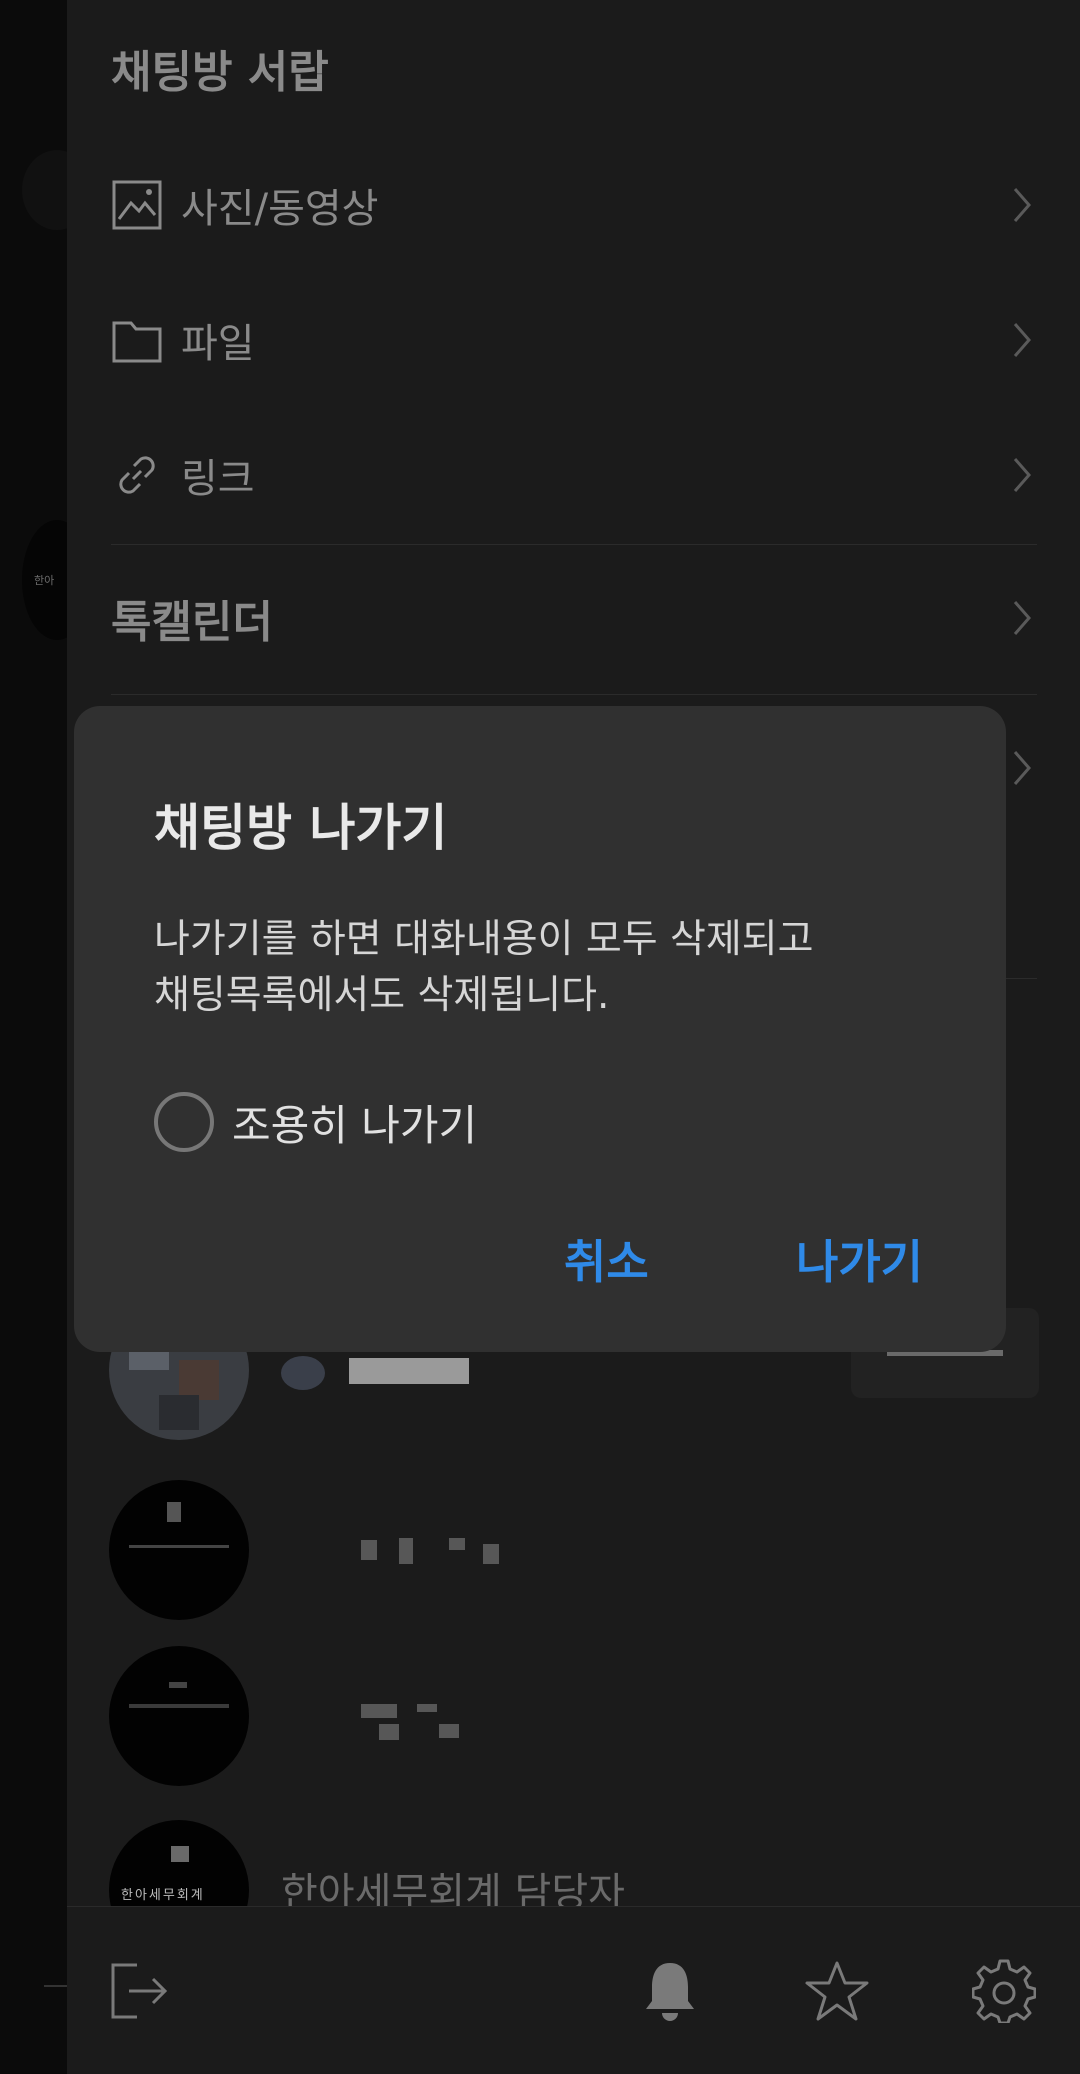  What do you see at coordinates (301, 828) in the screenshot?
I see `dialog-title: 채팅방 나가기` at bounding box center [301, 828].